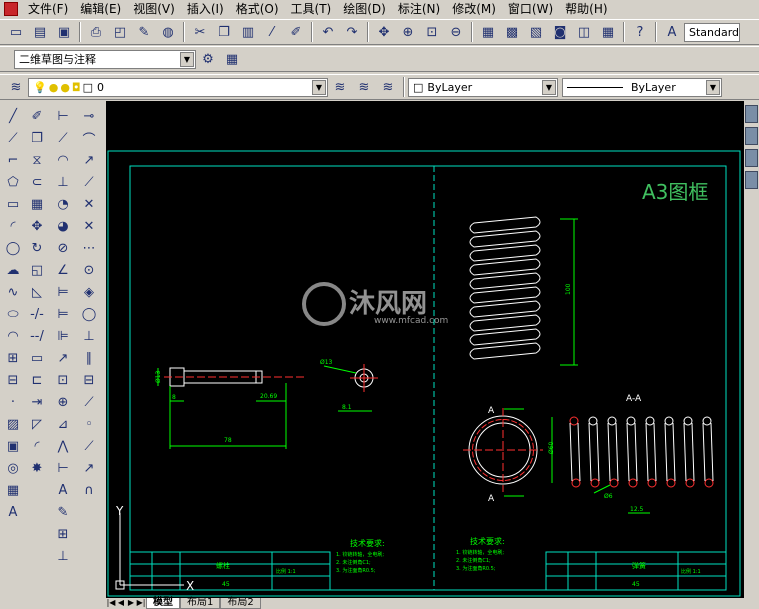 The height and width of the screenshot is (609, 759). What do you see at coordinates (751, 180) in the screenshot?
I see `dock-tool-4-icon` at bounding box center [751, 180].